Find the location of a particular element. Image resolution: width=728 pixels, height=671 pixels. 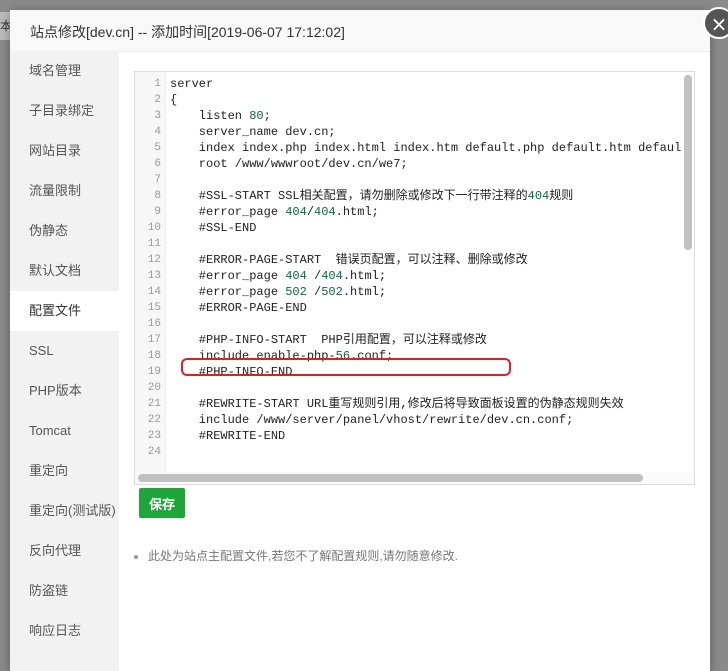

tip-text: 此处为站点主配置文件,若您不了解配置规则,请勿随意修改. is located at coordinates (303, 556).